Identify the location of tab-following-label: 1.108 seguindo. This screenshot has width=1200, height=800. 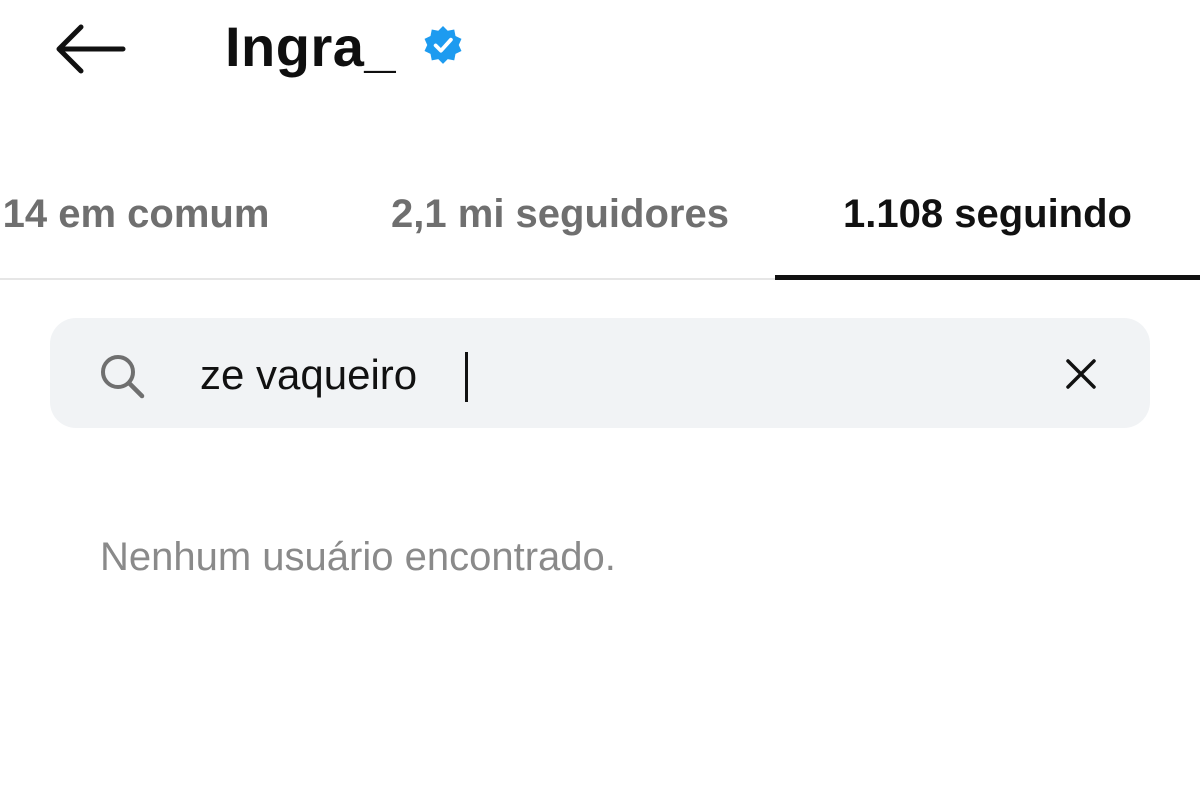
(987, 213).